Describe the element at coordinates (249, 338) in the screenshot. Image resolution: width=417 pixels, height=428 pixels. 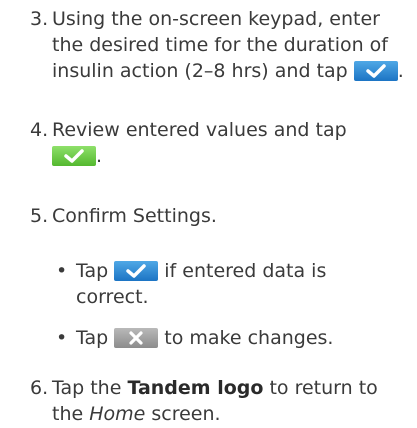
I see `bullet-post: to make changes.` at that location.